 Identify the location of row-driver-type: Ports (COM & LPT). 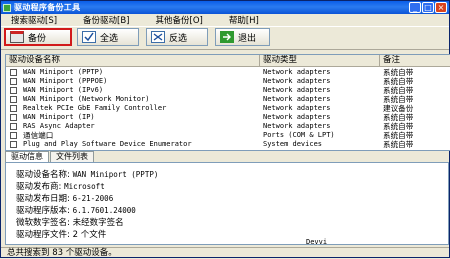
(299, 135).